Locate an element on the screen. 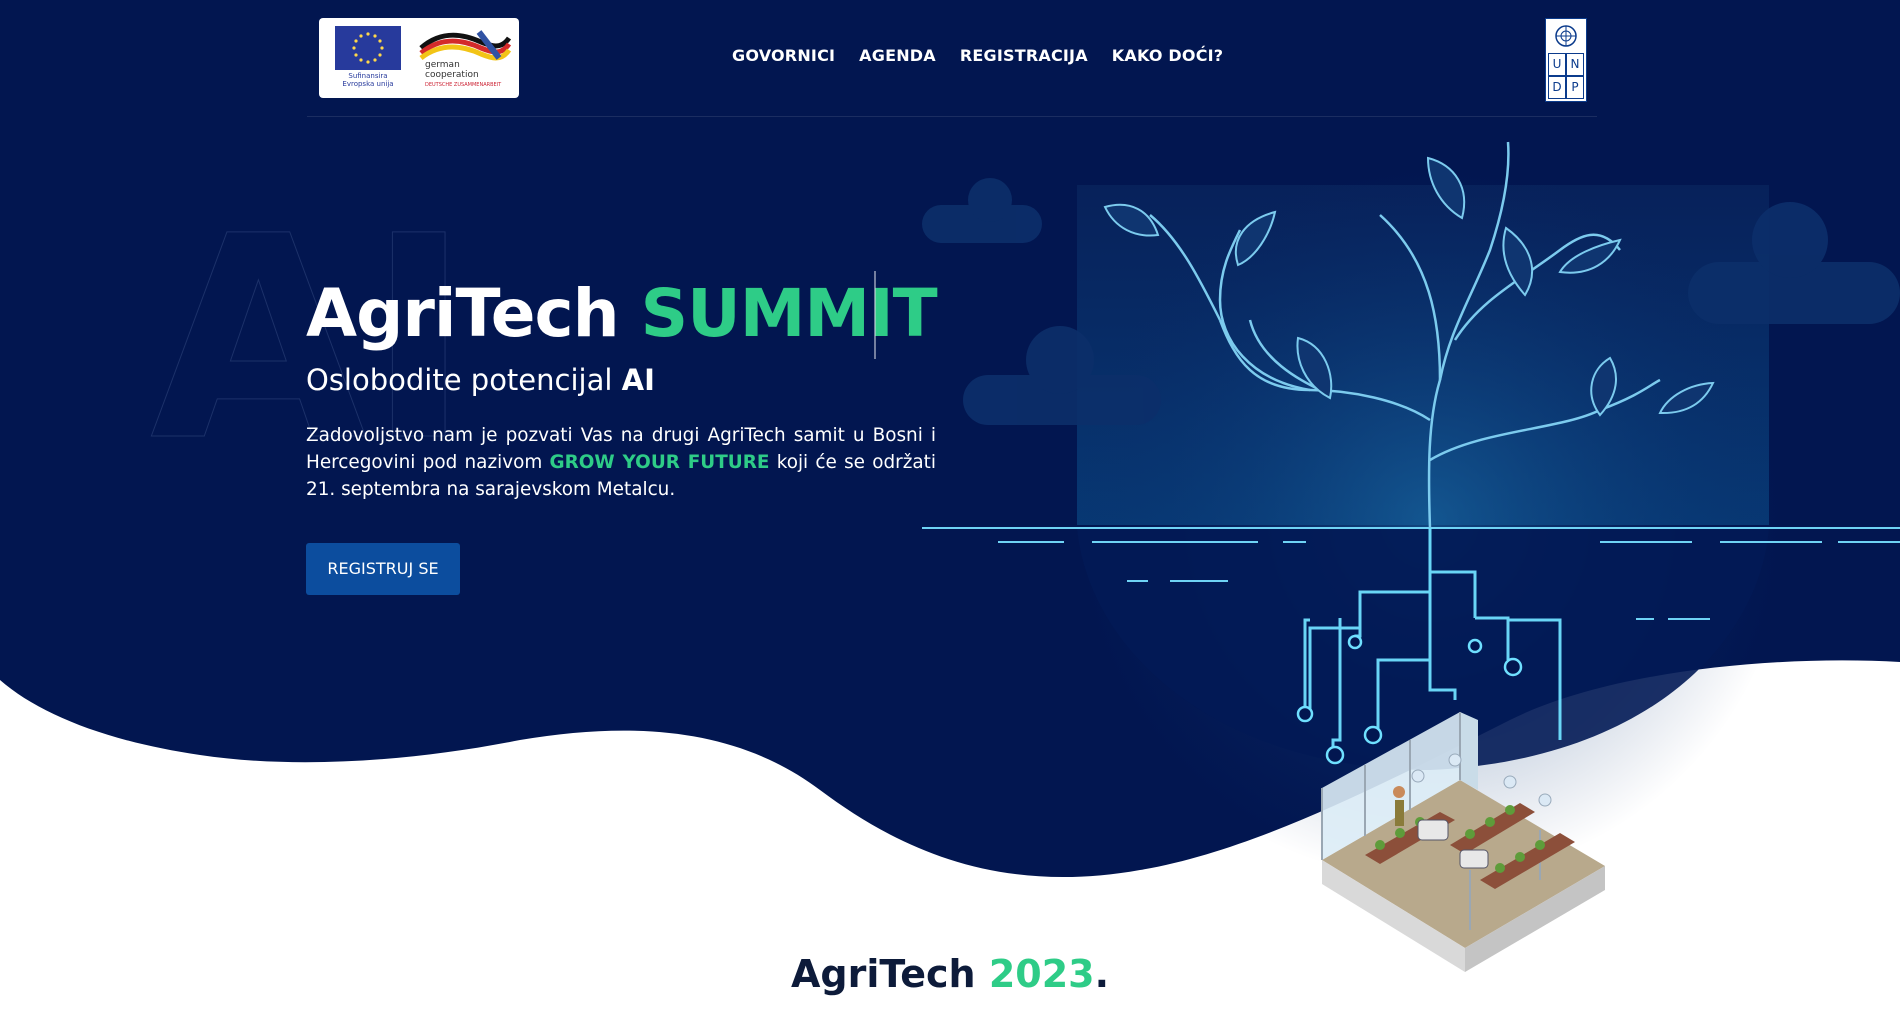 The image size is (1900, 1010). nav-govornici: GOVORNICI is located at coordinates (783, 55).